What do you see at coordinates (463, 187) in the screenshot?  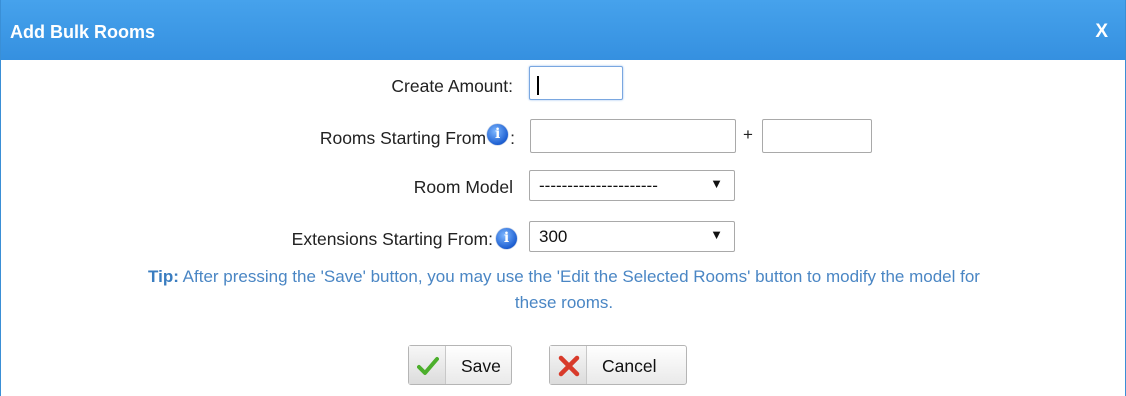 I see `room-model-label: Room Model` at bounding box center [463, 187].